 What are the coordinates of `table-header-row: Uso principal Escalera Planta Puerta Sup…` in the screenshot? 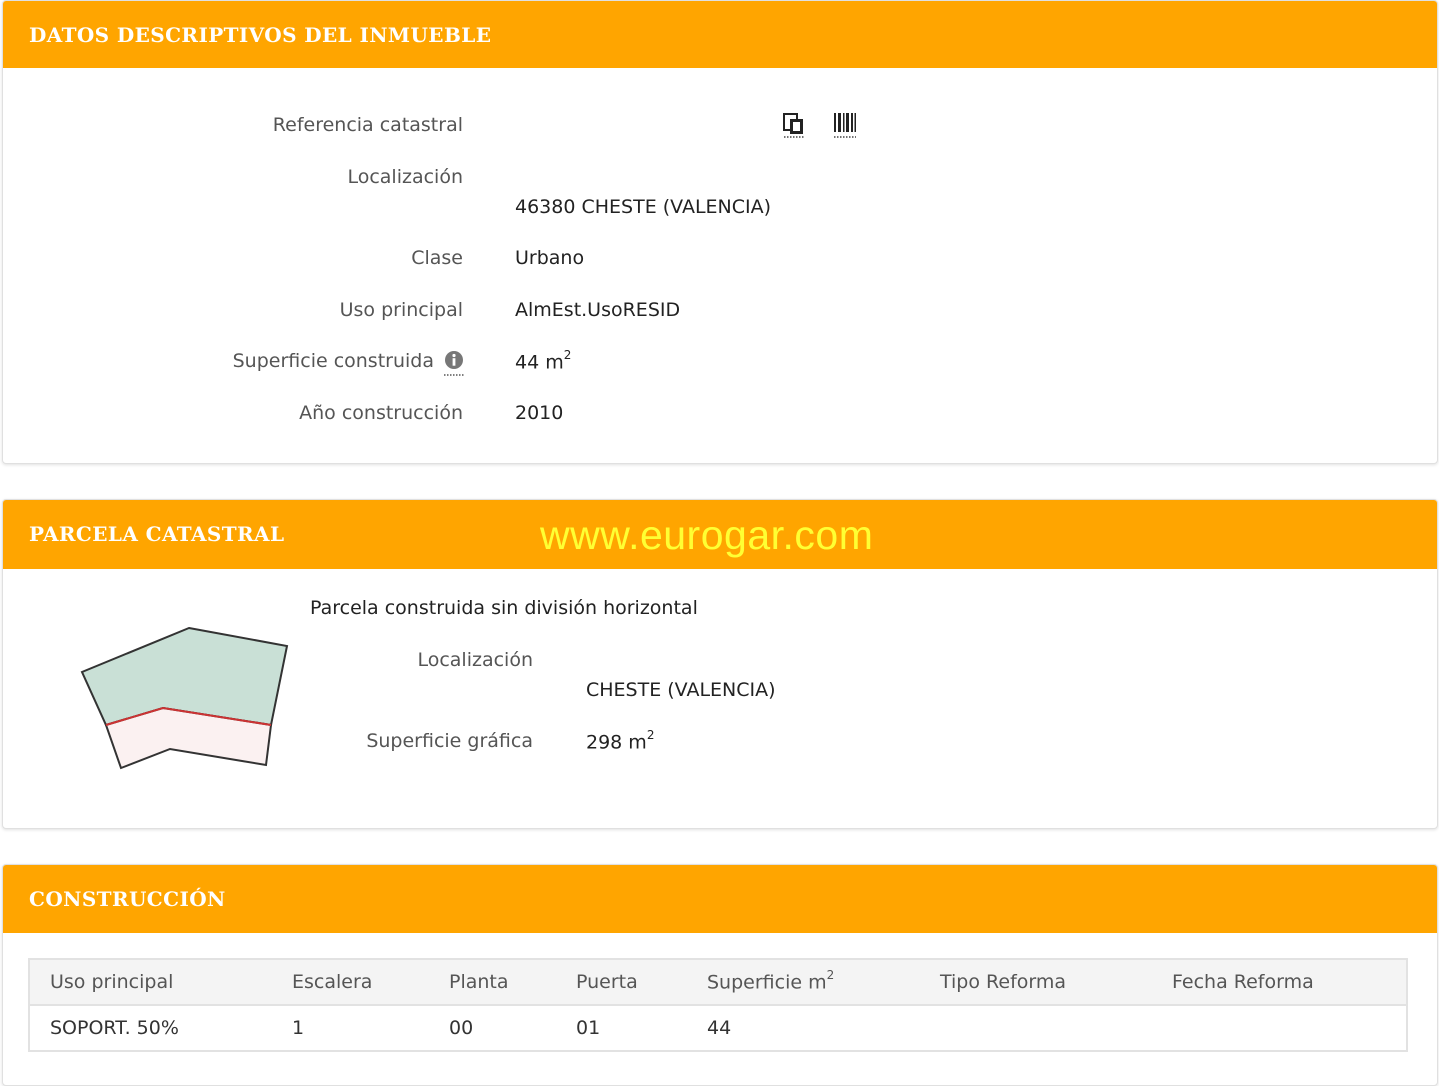 It's located at (718, 982).